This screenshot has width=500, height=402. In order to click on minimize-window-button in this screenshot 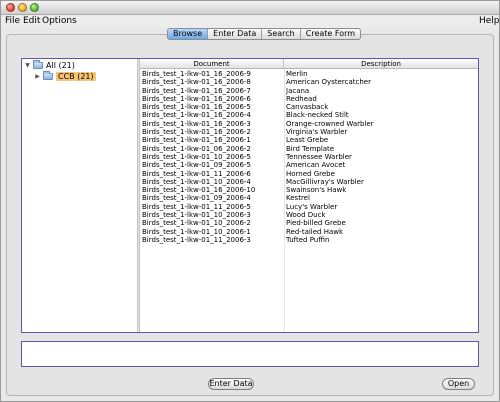, I will do `click(22, 7)`.